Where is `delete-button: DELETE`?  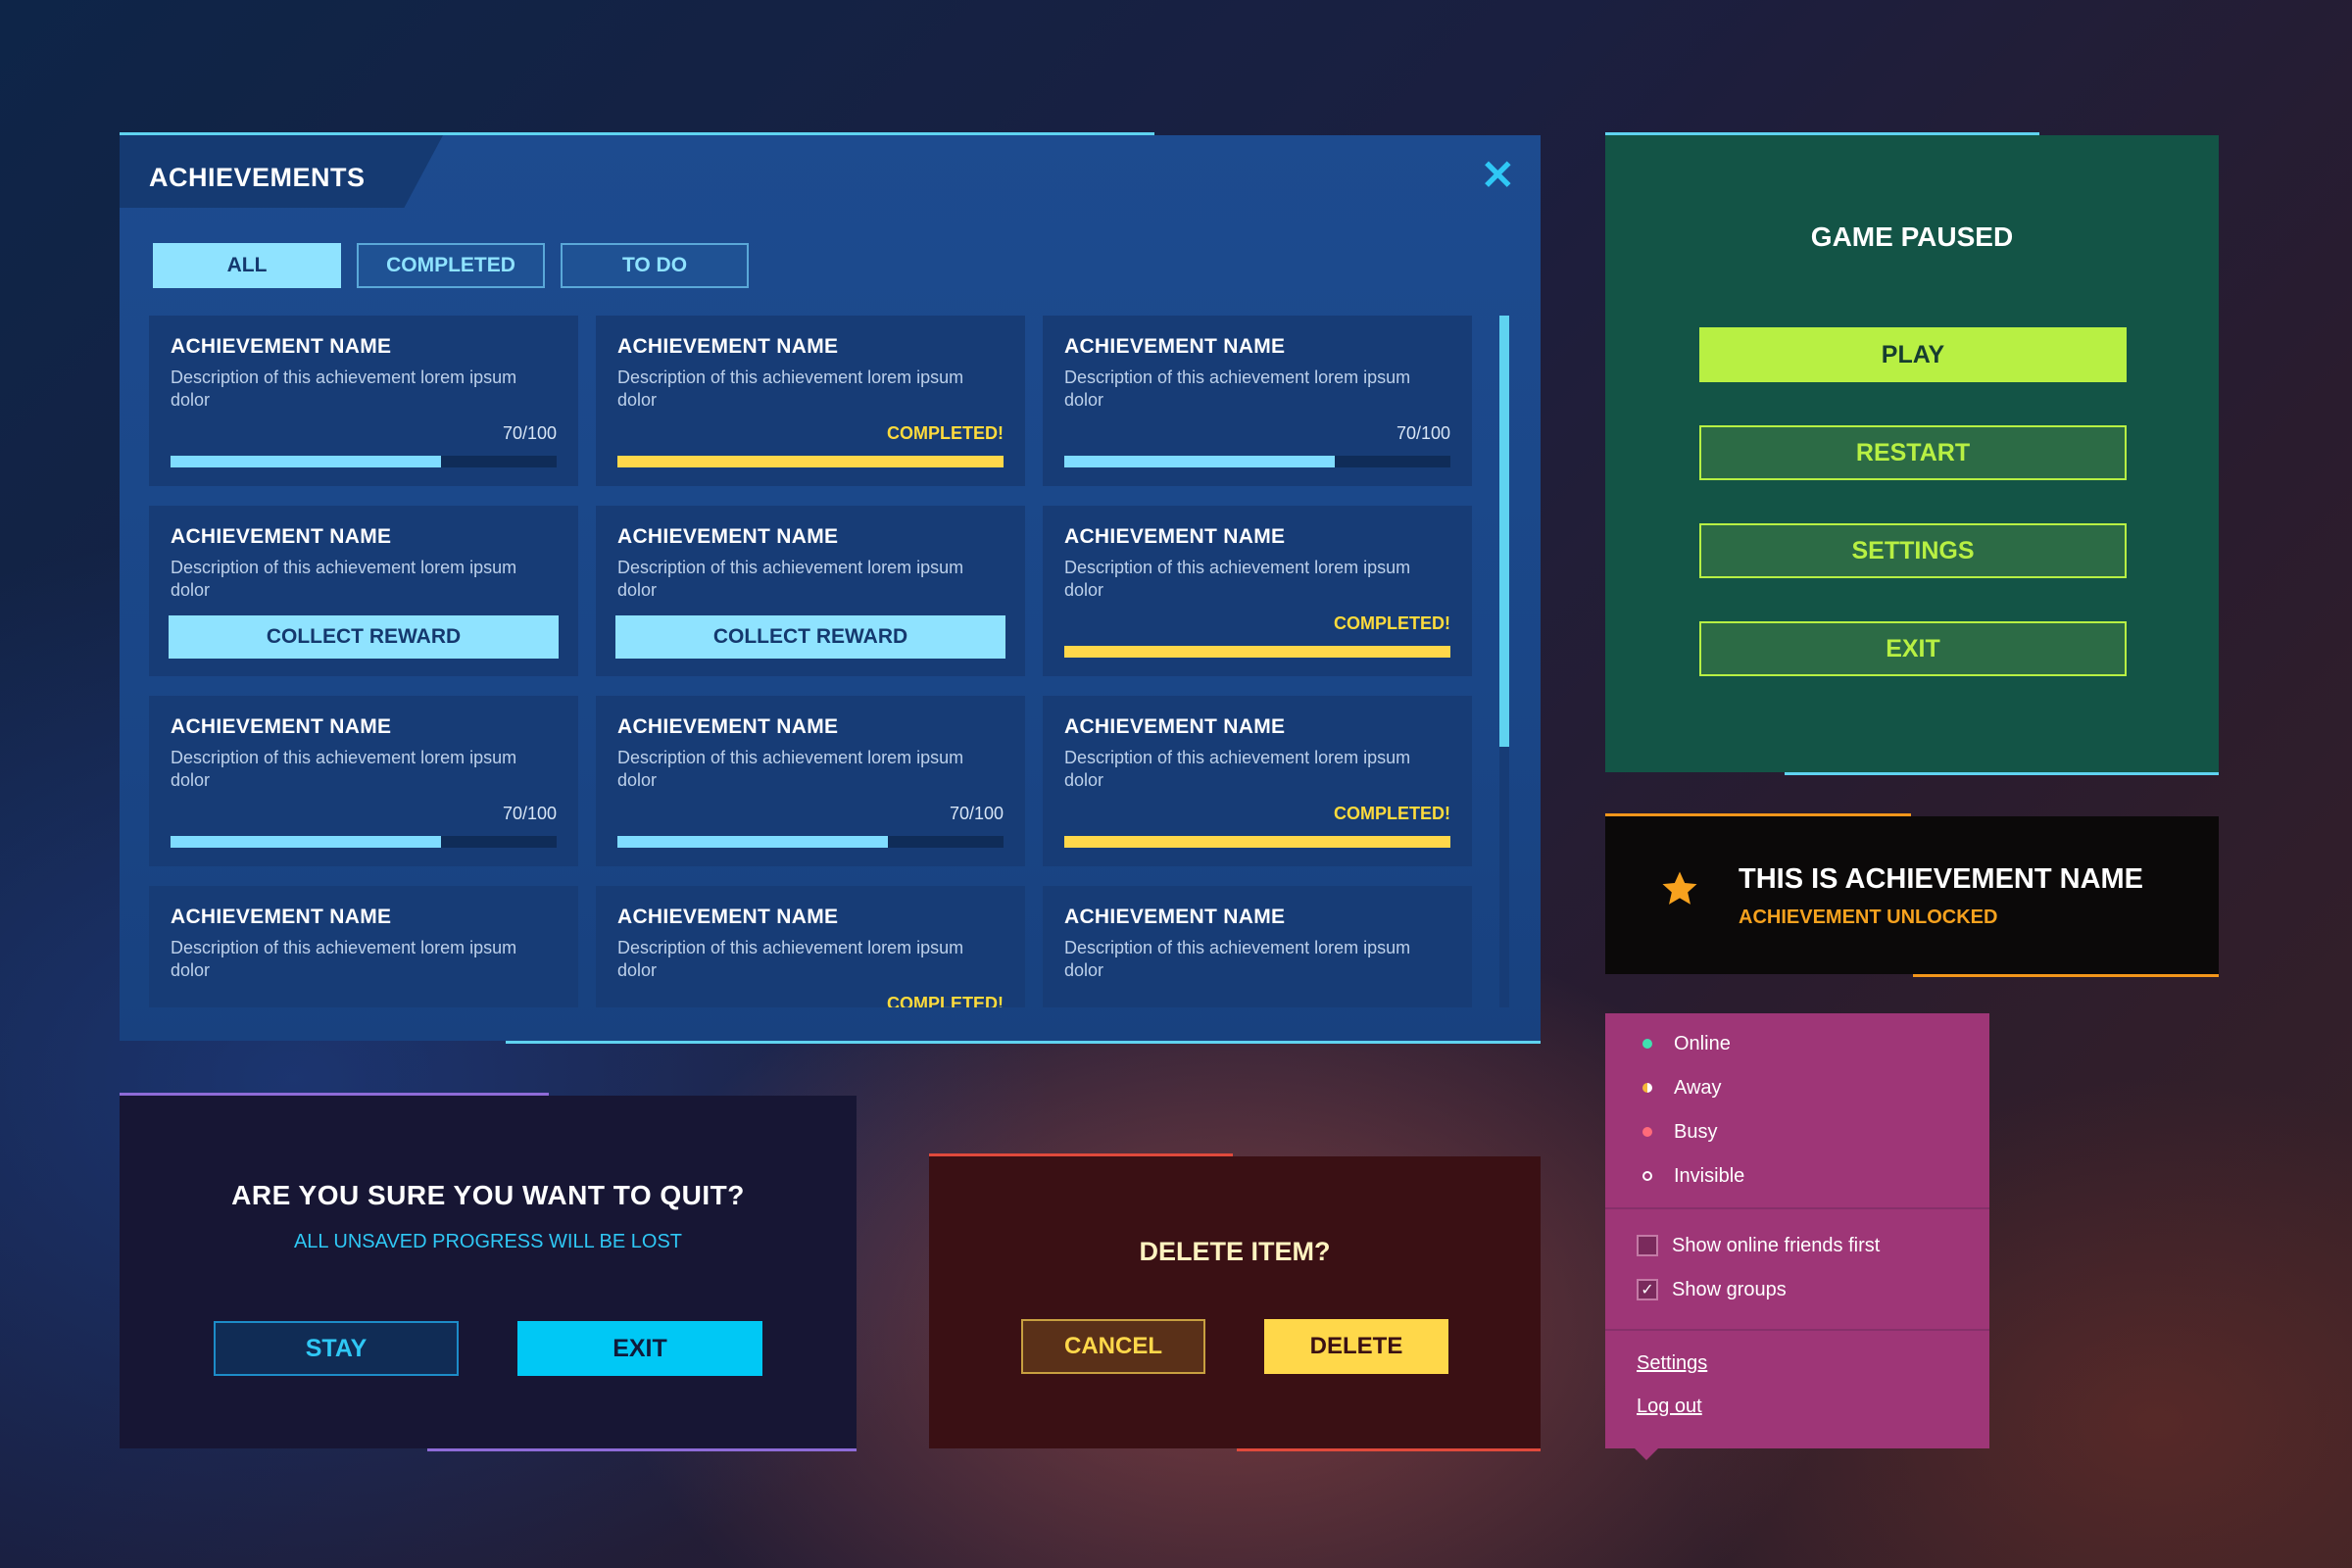 delete-button: DELETE is located at coordinates (1356, 1346).